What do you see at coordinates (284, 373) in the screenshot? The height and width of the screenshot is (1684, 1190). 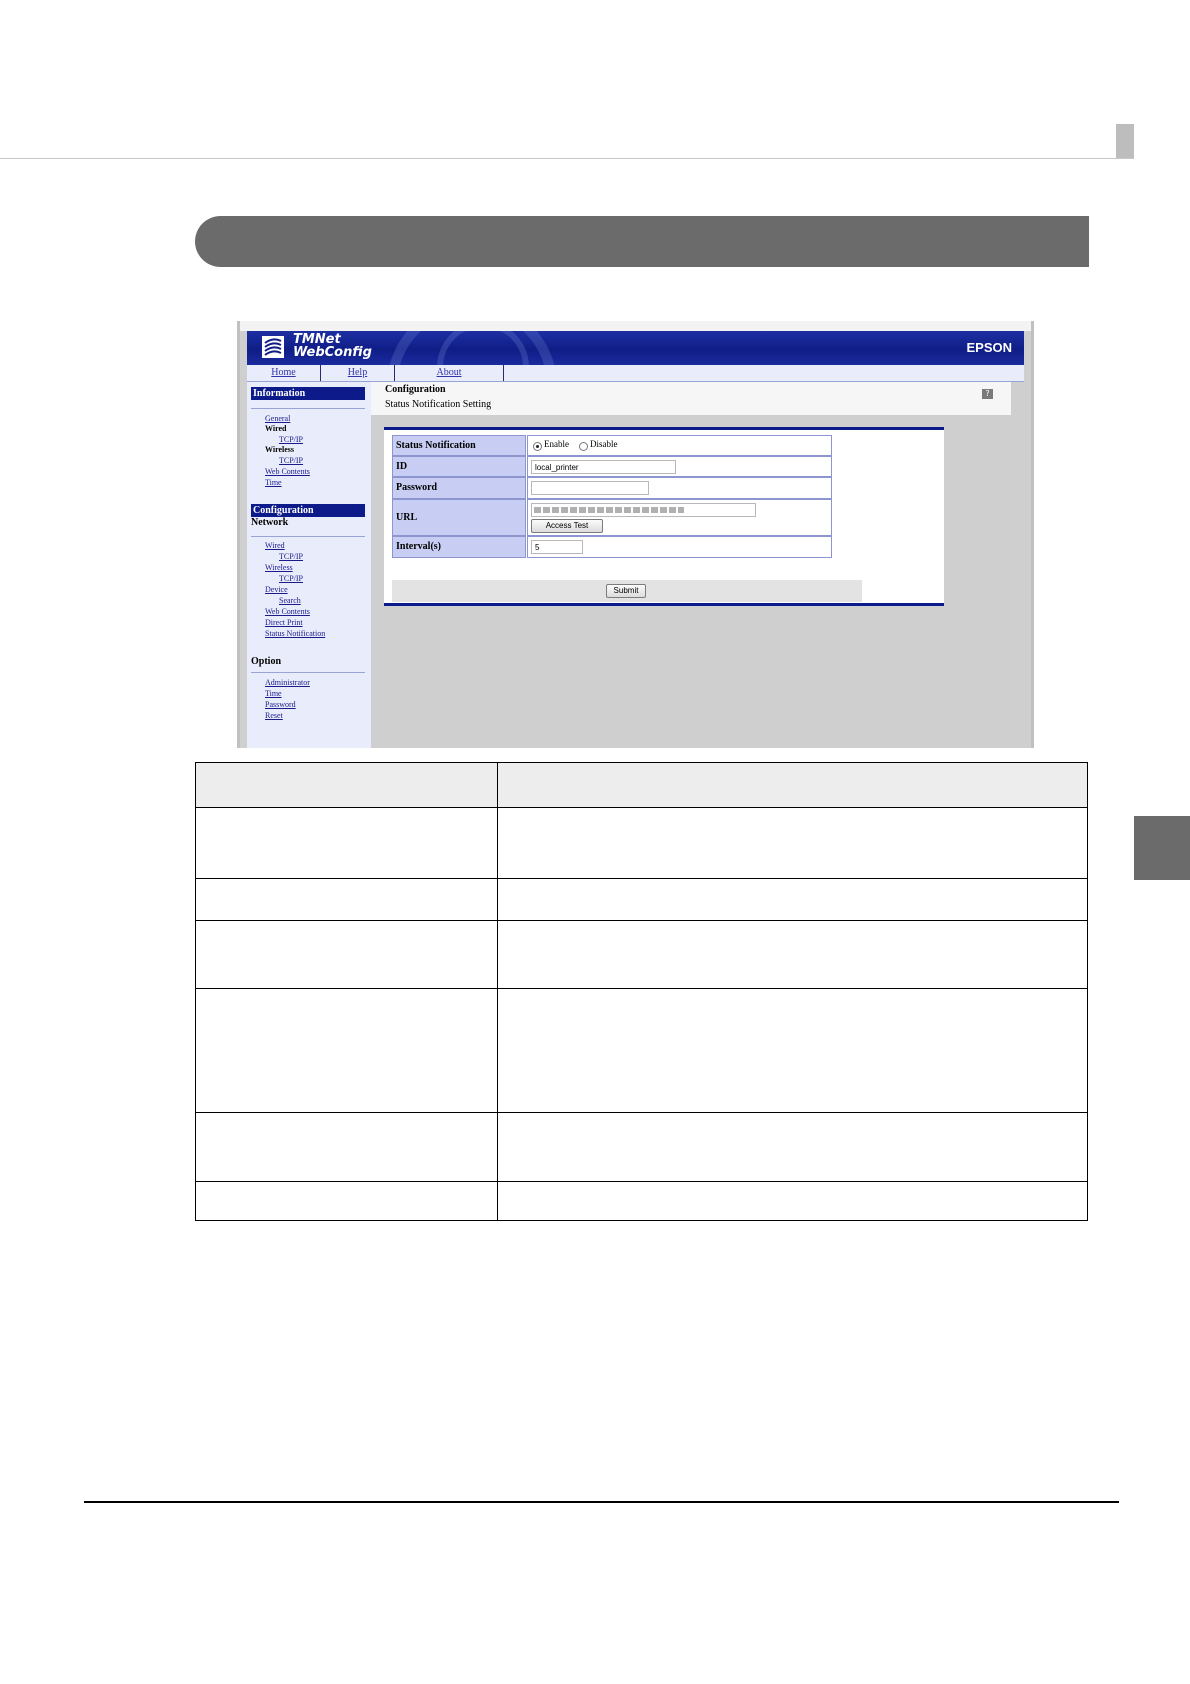 I see `nav-home: Home` at bounding box center [284, 373].